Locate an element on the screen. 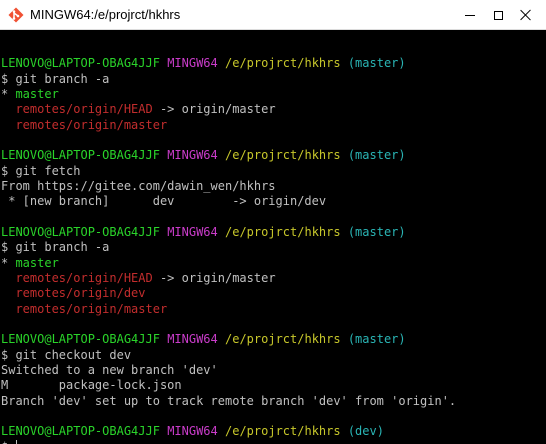 The image size is (546, 444). terminal-text: $ git fetch is located at coordinates (41, 170).